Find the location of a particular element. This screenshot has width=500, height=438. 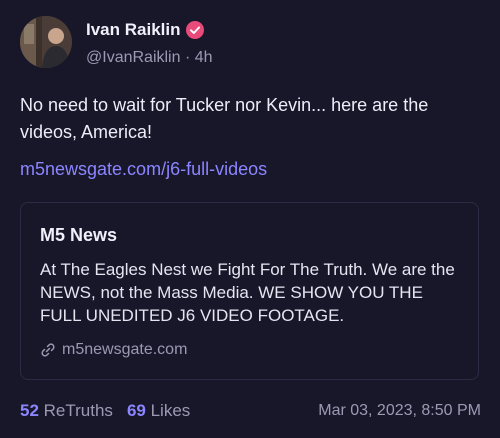

handle-row: @IvanRaiklin · 4h is located at coordinates (149, 58).